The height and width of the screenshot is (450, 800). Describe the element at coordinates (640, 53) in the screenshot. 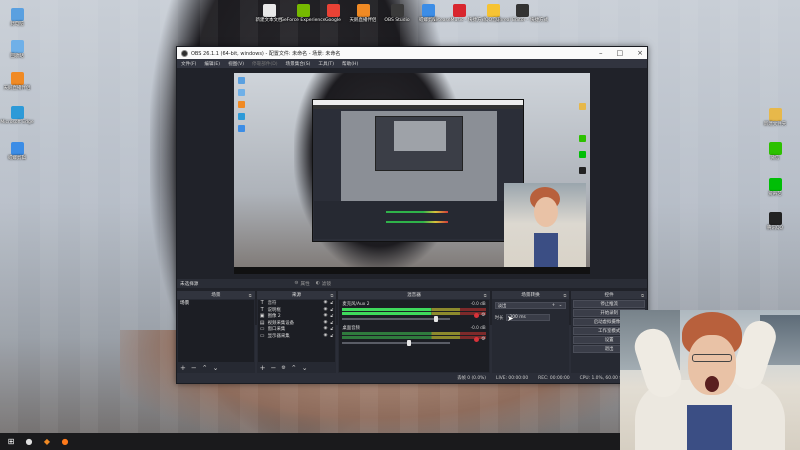

I see `close-icon: ×` at that location.